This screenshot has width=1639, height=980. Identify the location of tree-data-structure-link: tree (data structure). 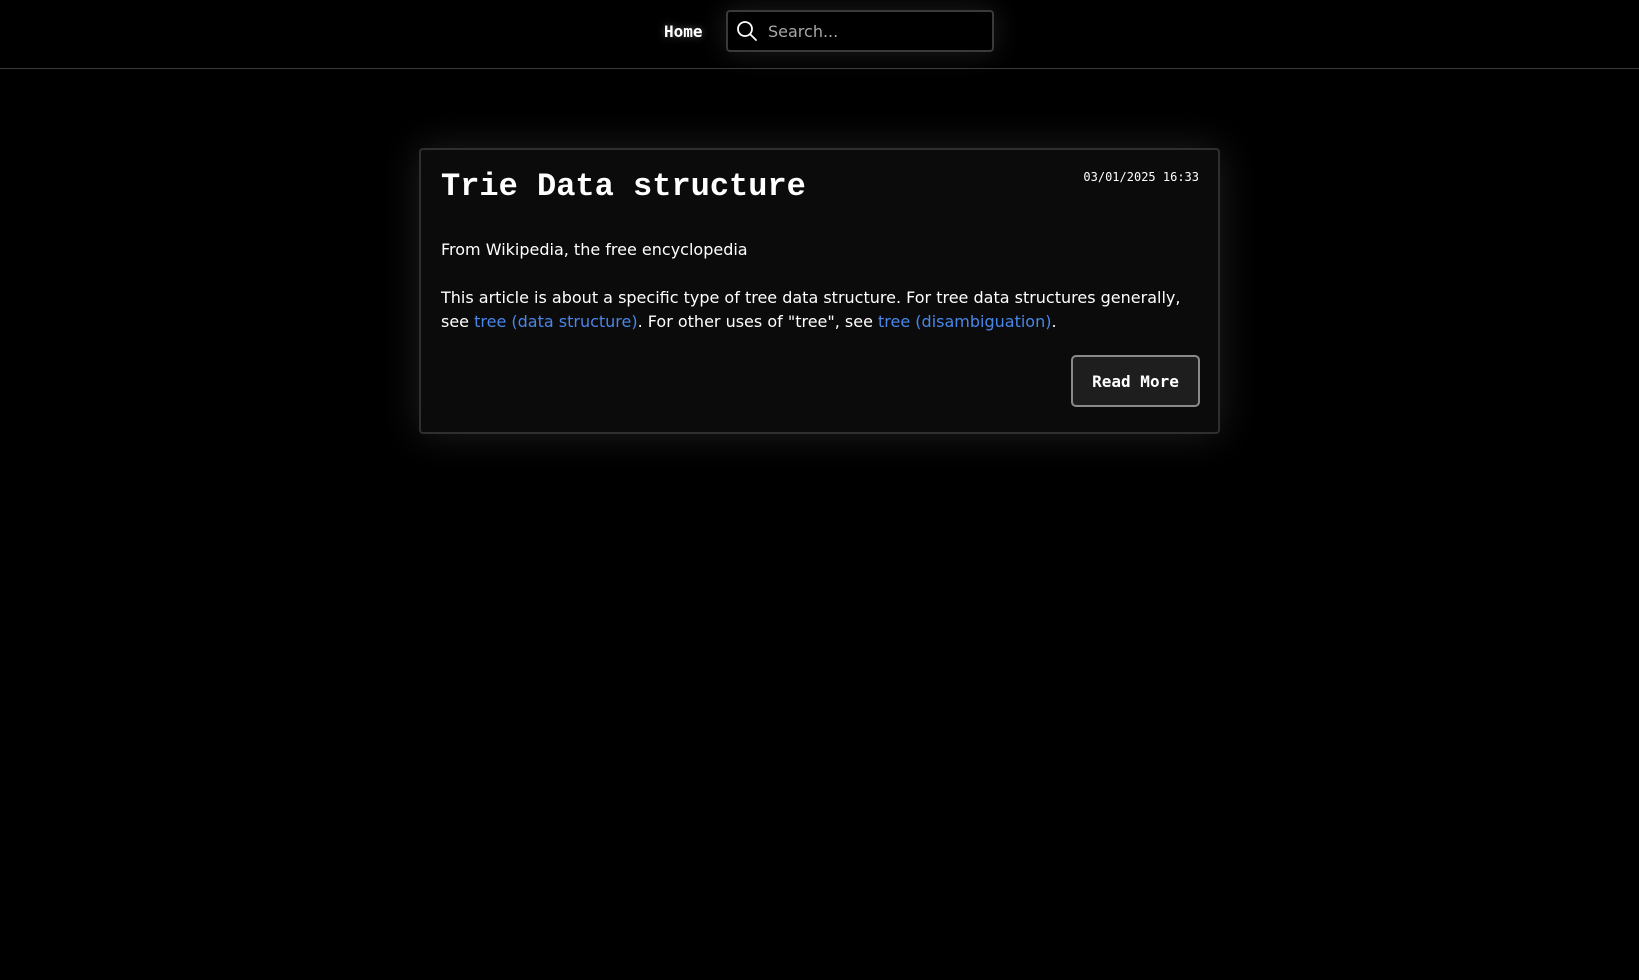
(556, 321).